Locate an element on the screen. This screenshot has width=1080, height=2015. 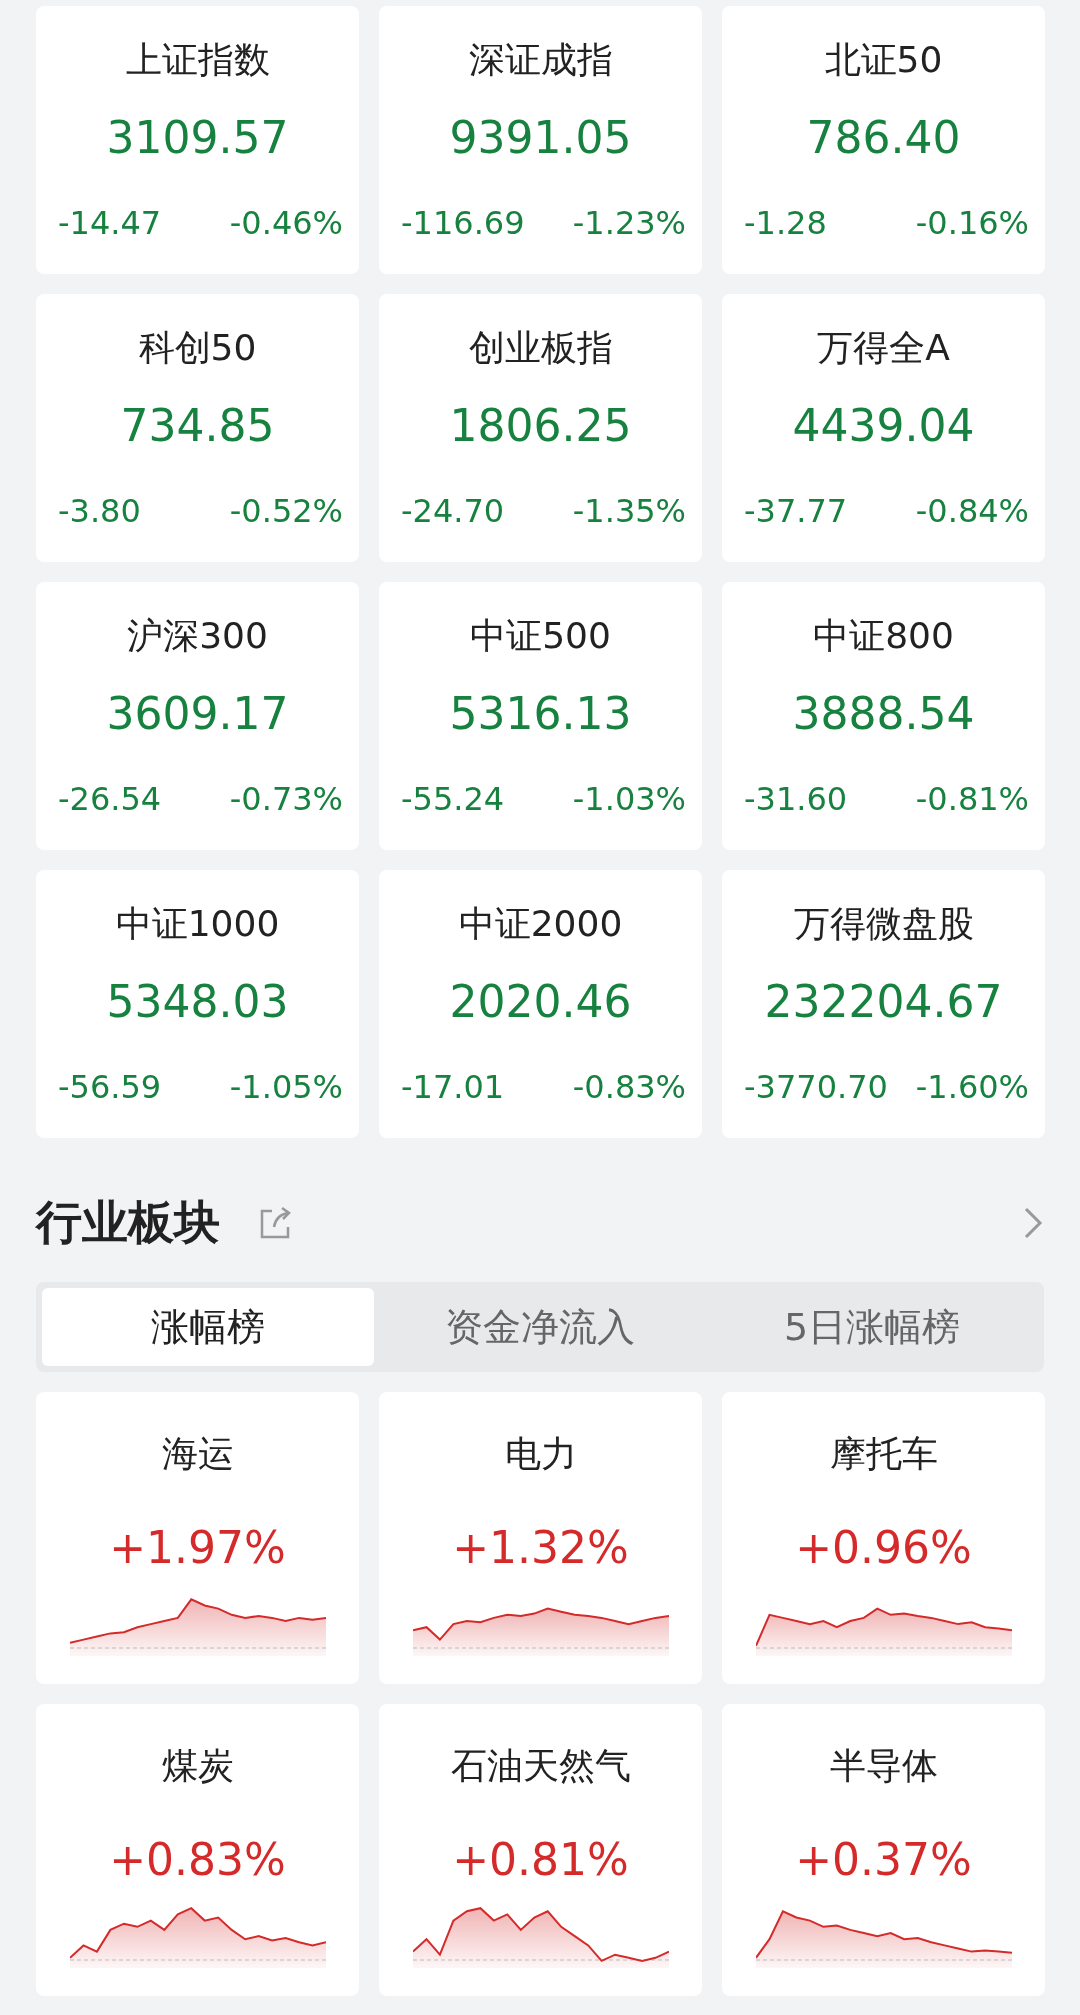
index-card: 中证1000 5348.03 -56.59 -1.05% is located at coordinates (197, 1004).